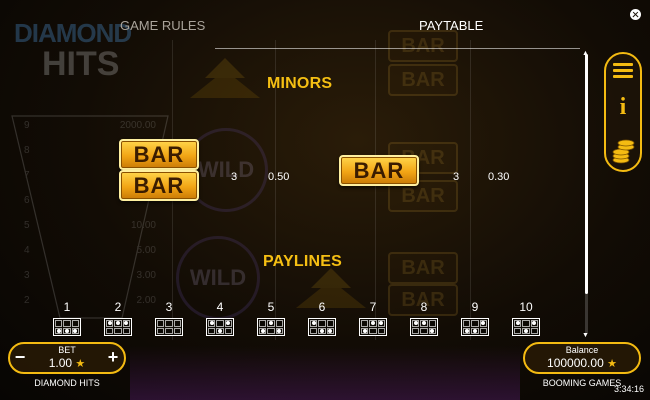  I want to click on pay-value: 0.50, so click(279, 177).